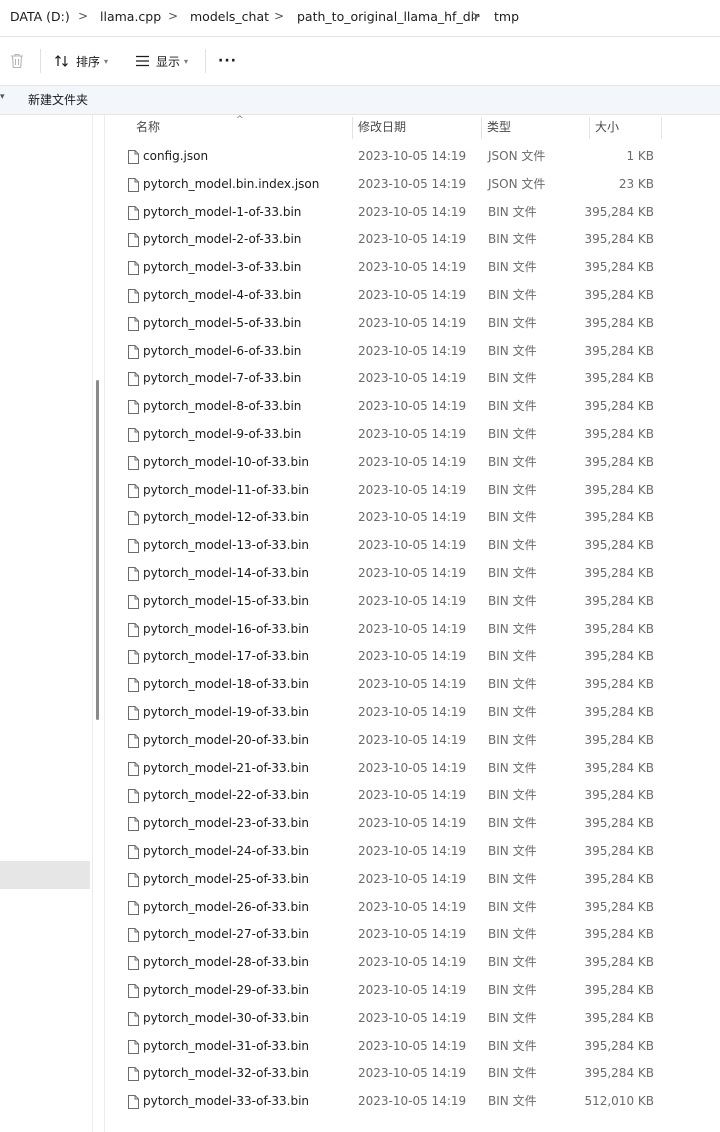  Describe the element at coordinates (360, 157) in the screenshot. I see `file-row: config.json 2023-10-05 14:19 JSON 文件 1 KB` at that location.